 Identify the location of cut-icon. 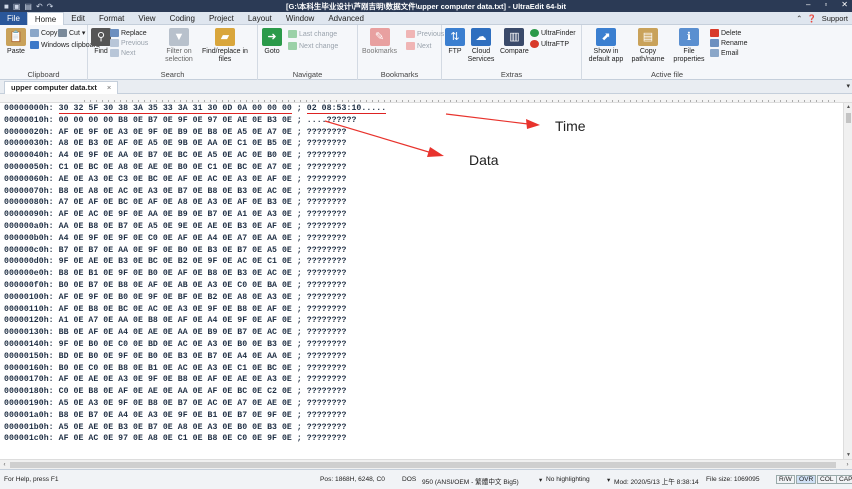
(62, 33).